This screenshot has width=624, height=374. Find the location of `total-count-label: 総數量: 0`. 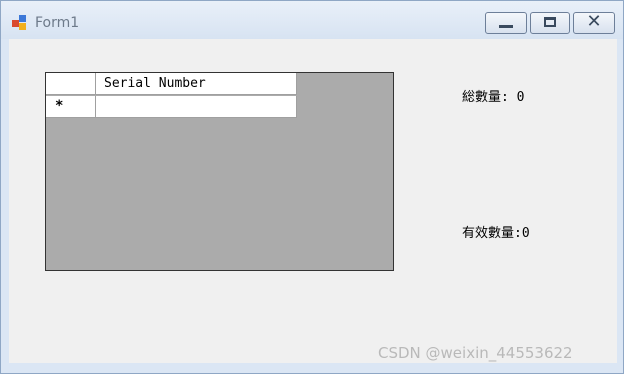

total-count-label: 総數量: 0 is located at coordinates (493, 97).